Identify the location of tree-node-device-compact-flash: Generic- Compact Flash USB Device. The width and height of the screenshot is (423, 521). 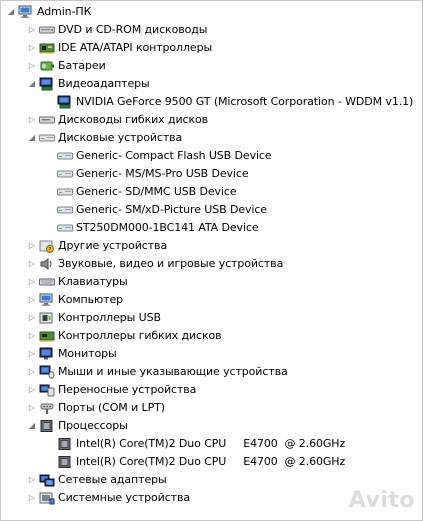
(211, 156).